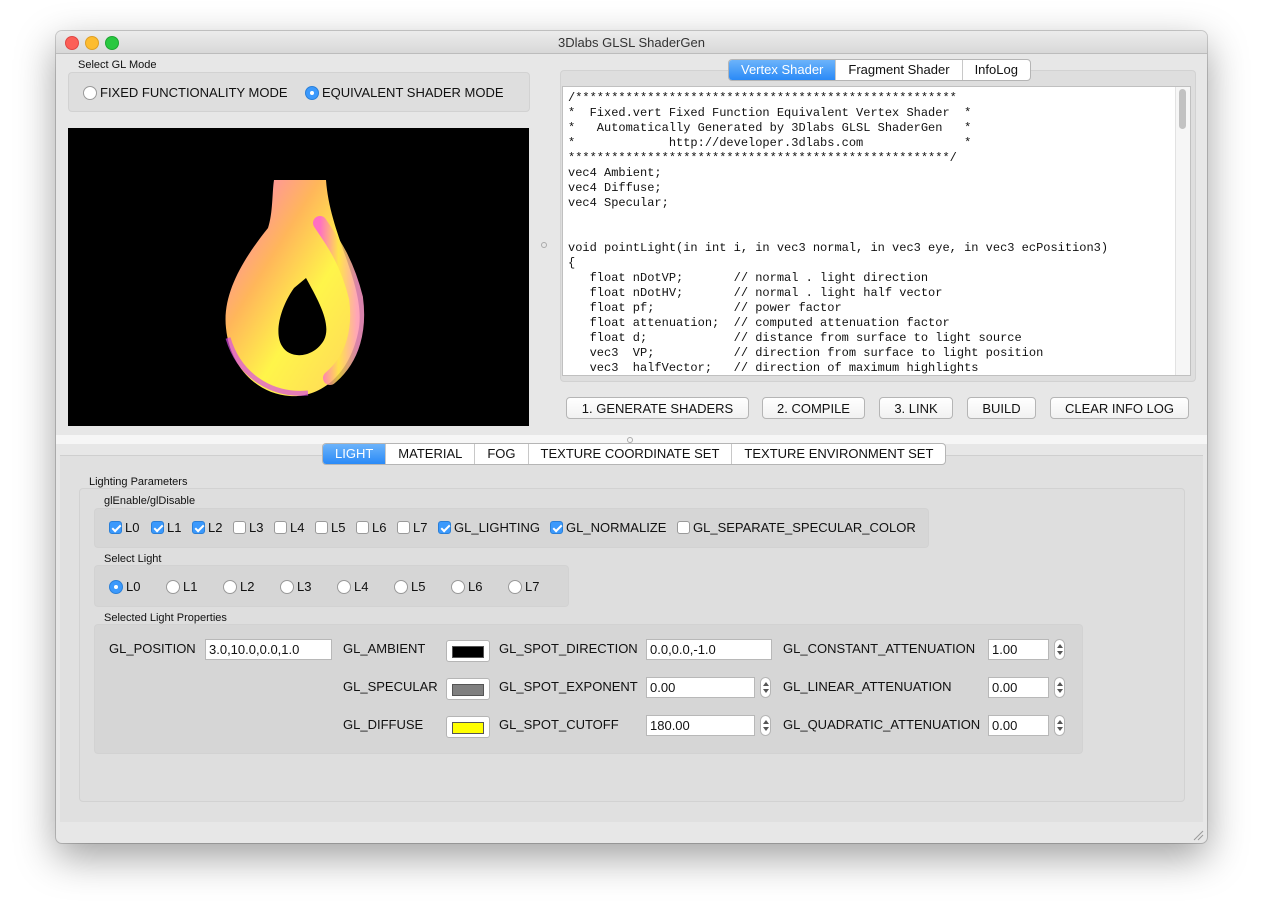 This screenshot has height=924, width=1263. What do you see at coordinates (1059, 725) in the screenshot?
I see `quadratic-att-stepper` at bounding box center [1059, 725].